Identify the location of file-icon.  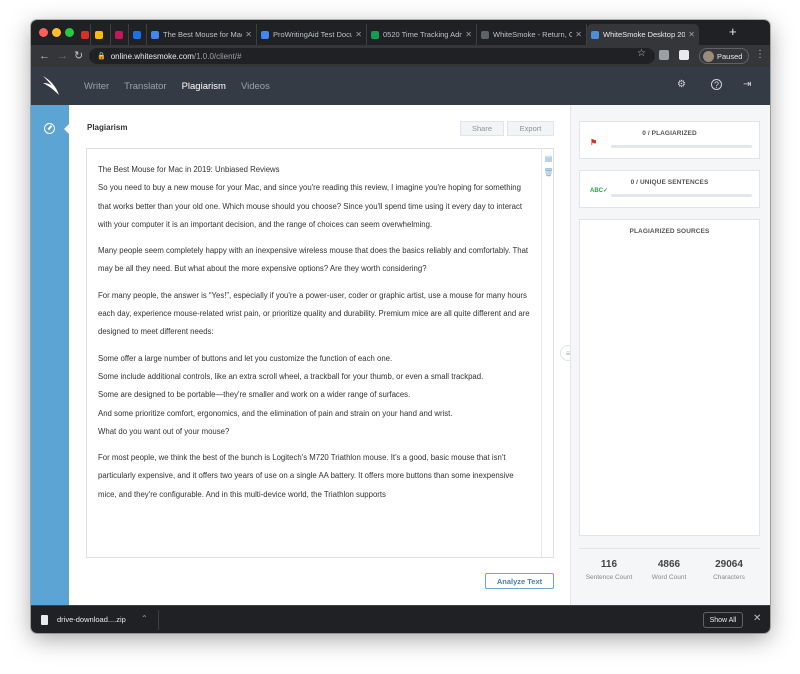
(44, 620).